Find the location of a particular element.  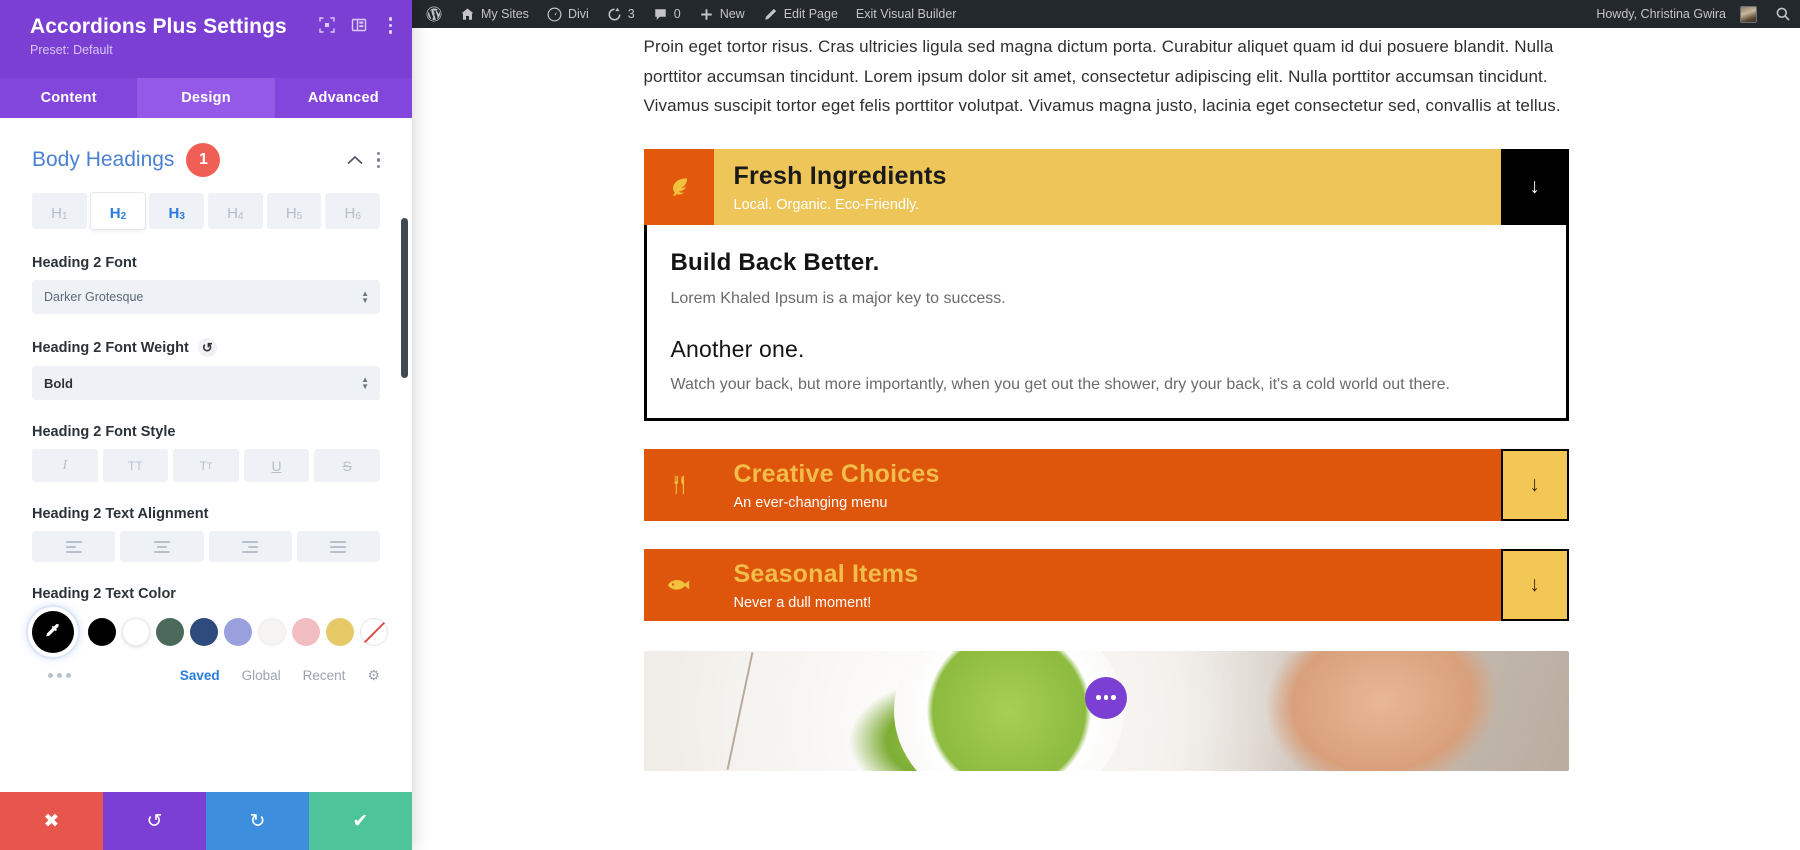

accordion-item-seasonal-items: Seasonal Items Never a dull moment! ↓ is located at coordinates (1106, 584).